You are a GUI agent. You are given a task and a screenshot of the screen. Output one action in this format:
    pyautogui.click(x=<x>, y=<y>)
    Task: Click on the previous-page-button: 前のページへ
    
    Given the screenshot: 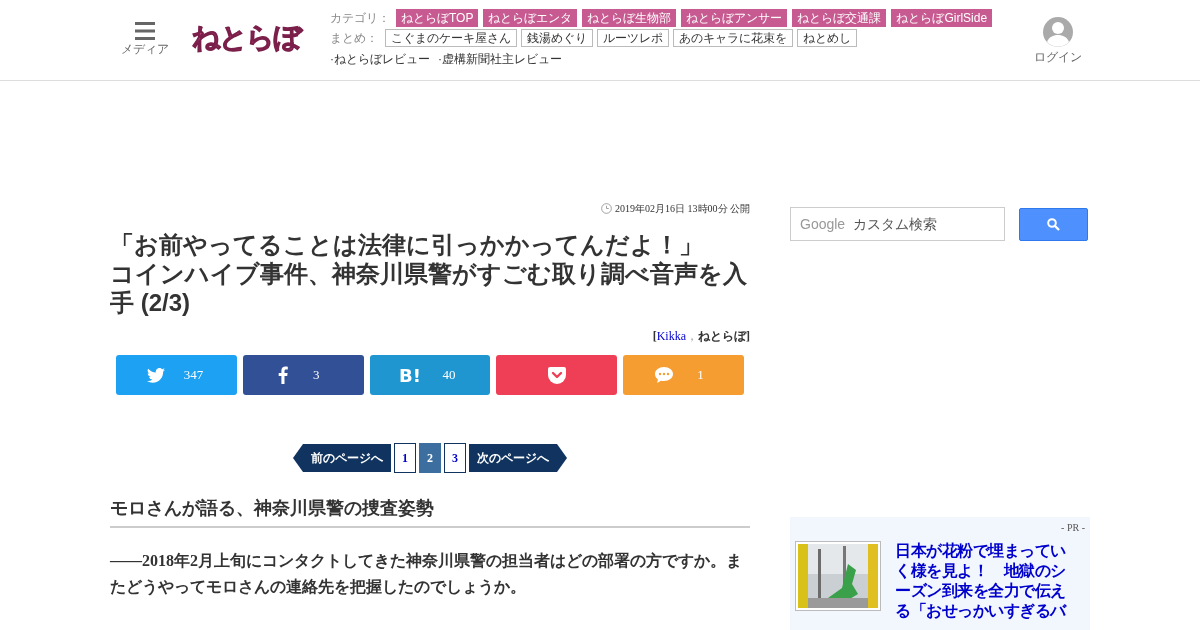 What is the action you would take?
    pyautogui.click(x=342, y=458)
    